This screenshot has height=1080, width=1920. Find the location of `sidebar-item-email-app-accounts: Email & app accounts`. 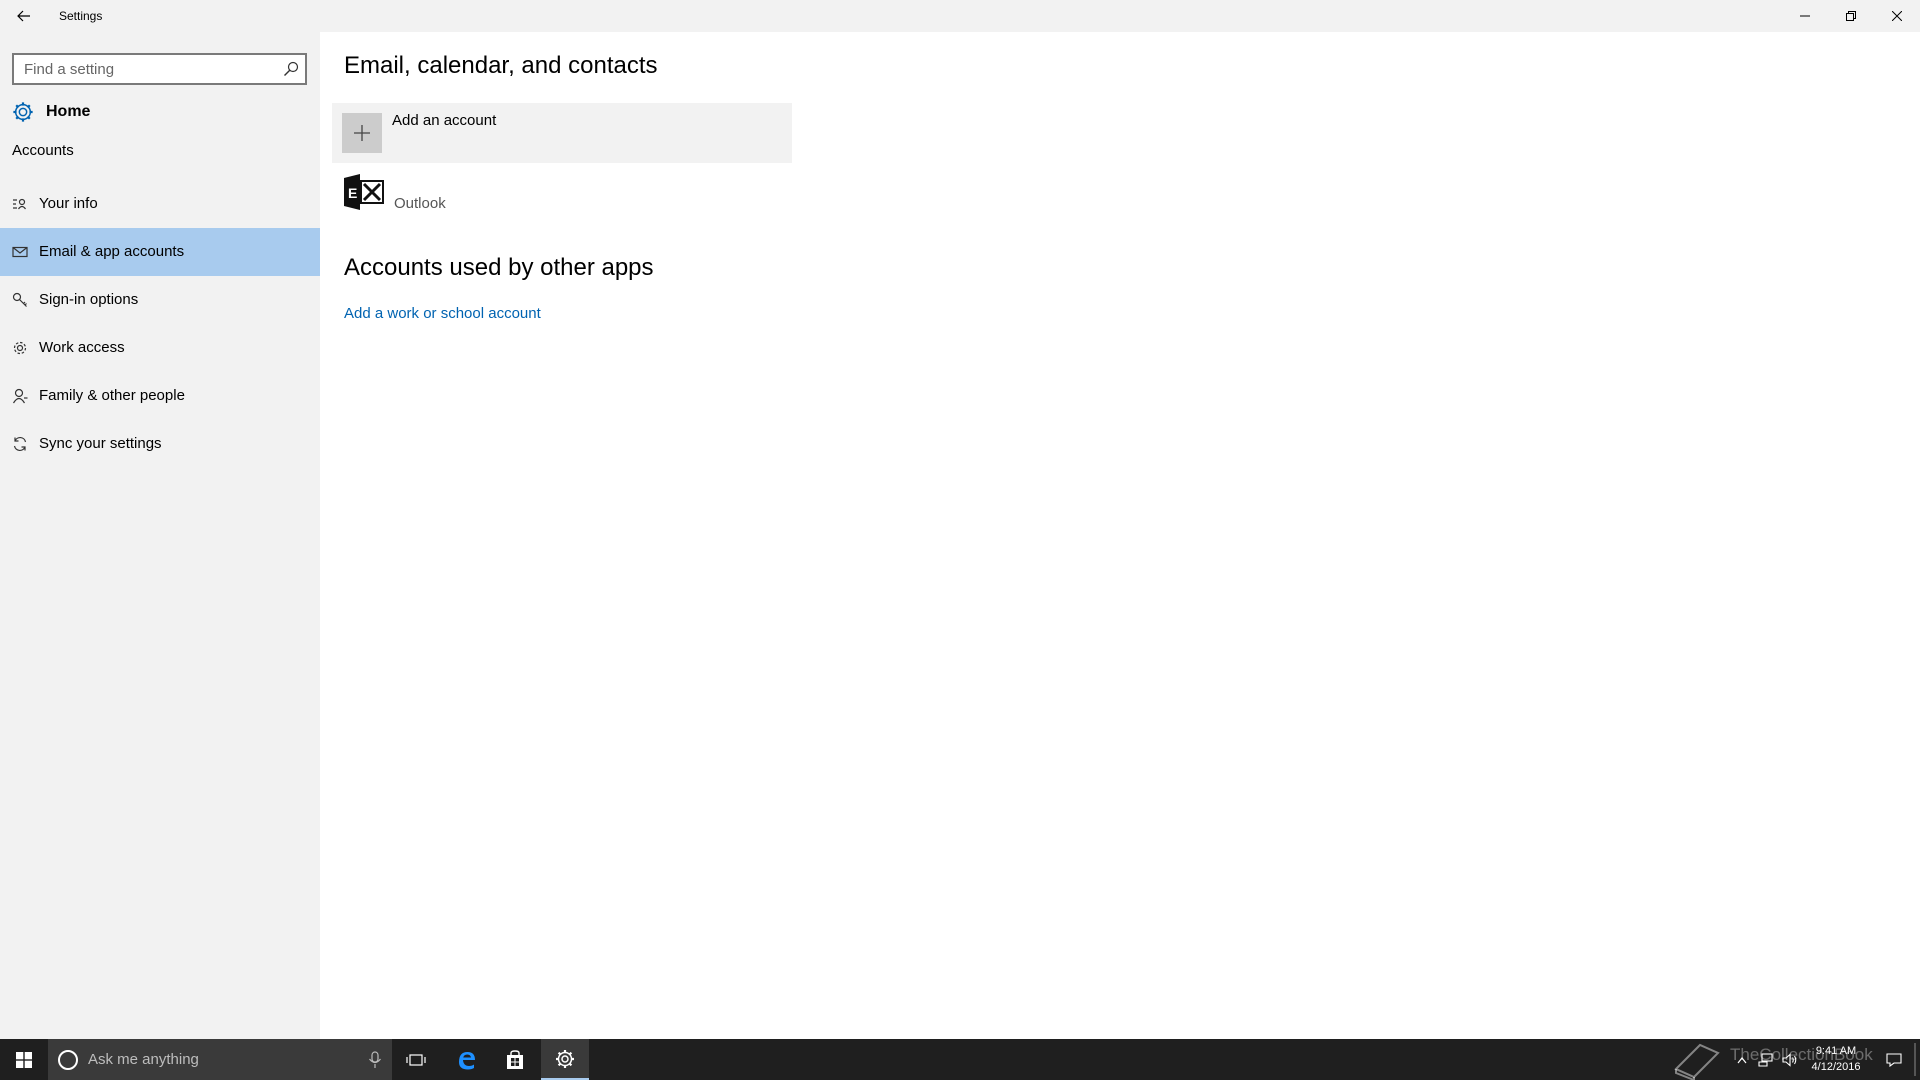

sidebar-item-email-app-accounts: Email & app accounts is located at coordinates (160, 252).